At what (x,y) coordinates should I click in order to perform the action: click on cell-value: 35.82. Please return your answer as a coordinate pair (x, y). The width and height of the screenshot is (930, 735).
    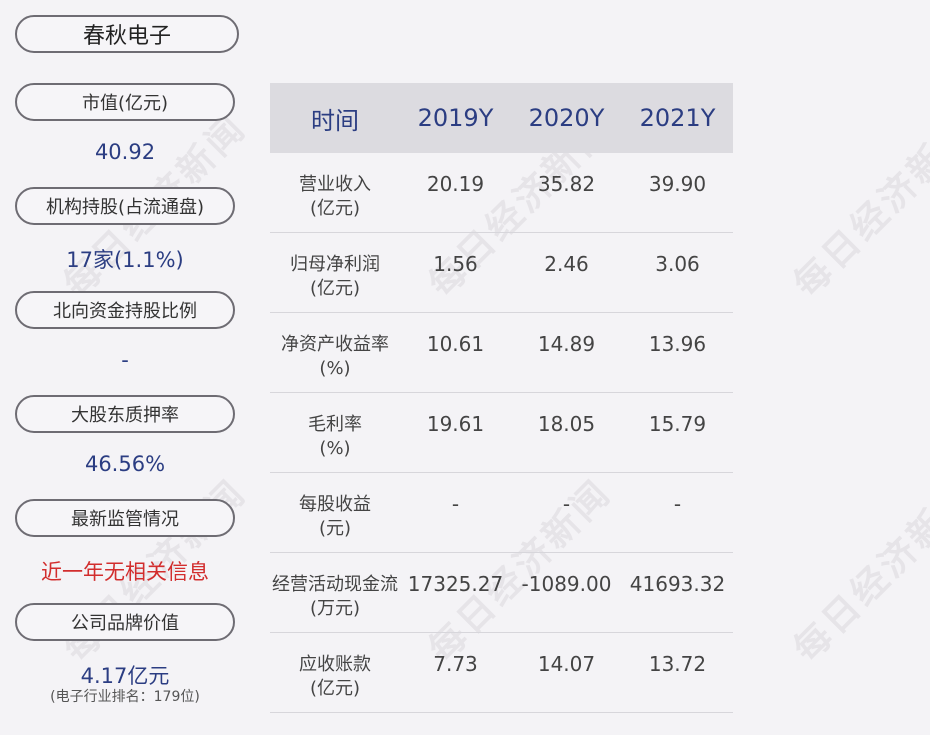
    Looking at the image, I should click on (566, 184).